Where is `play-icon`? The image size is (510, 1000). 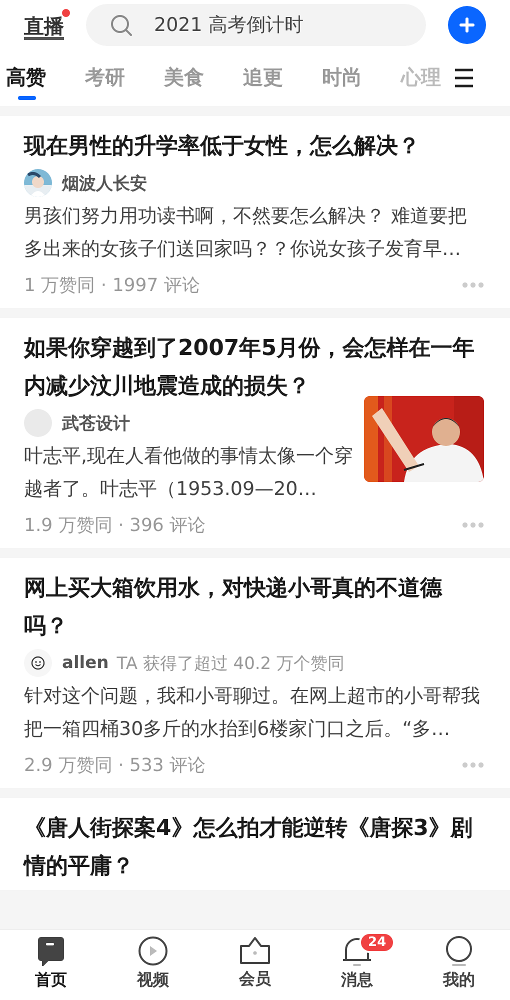 play-icon is located at coordinates (153, 951).